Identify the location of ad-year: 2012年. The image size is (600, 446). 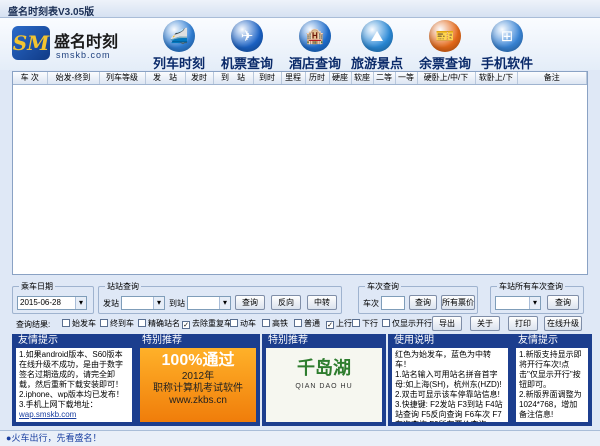
(198, 376).